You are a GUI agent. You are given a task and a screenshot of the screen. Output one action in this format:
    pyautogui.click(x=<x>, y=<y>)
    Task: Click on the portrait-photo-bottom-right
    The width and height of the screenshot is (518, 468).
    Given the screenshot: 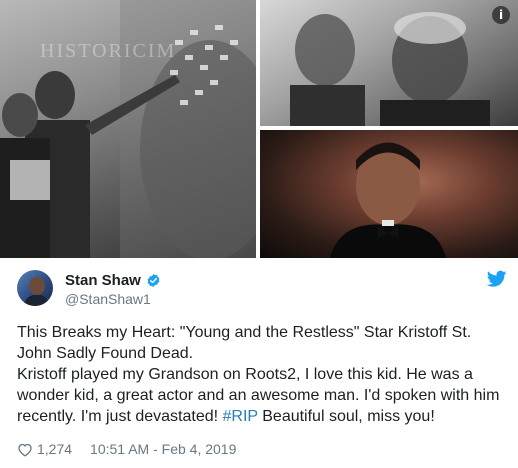 What is the action you would take?
    pyautogui.click(x=389, y=194)
    